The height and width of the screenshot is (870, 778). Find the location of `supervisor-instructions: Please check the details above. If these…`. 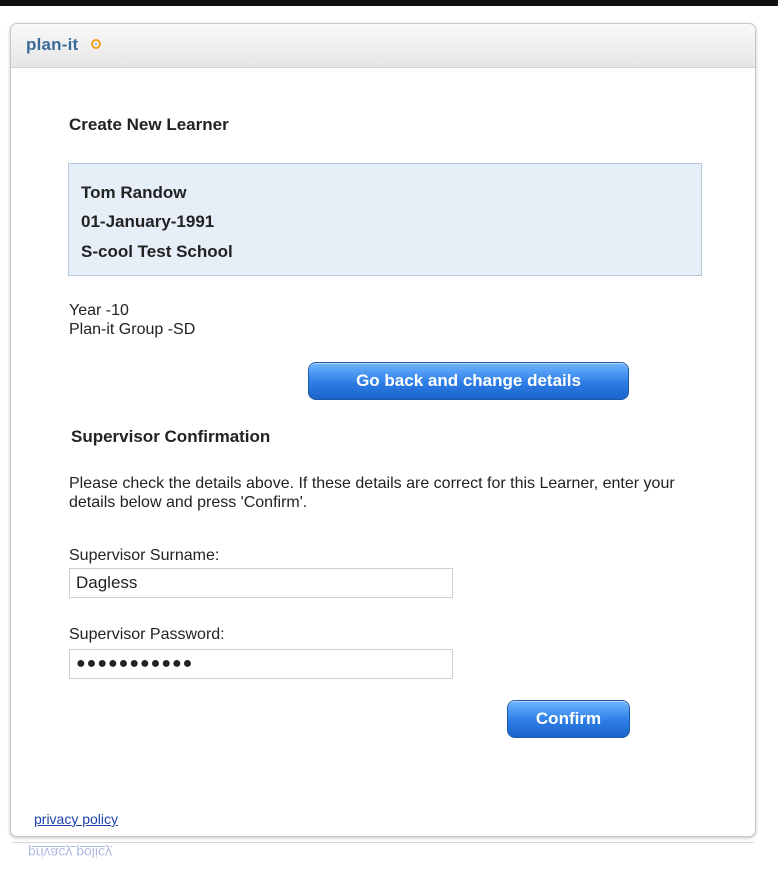

supervisor-instructions: Please check the details above. If these… is located at coordinates (372, 493).